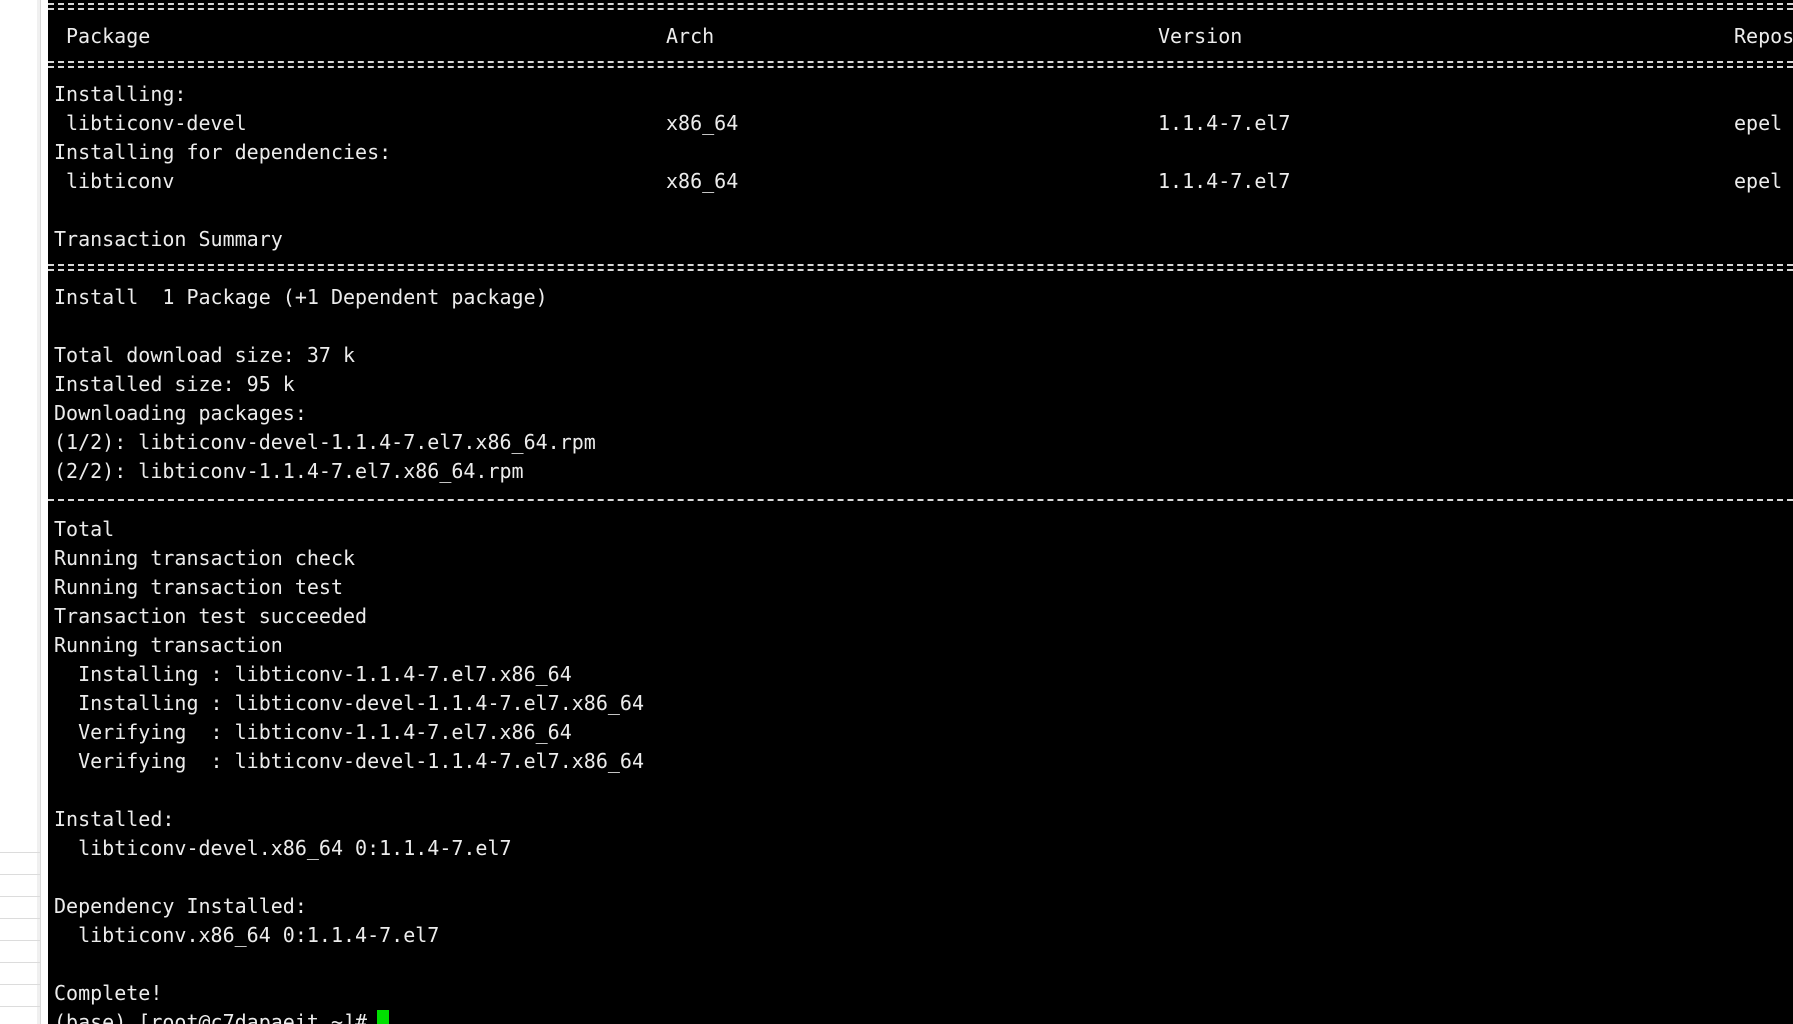 This screenshot has width=1793, height=1024. Describe the element at coordinates (156, 123) in the screenshot. I see `package-name: libticonv-devel` at that location.